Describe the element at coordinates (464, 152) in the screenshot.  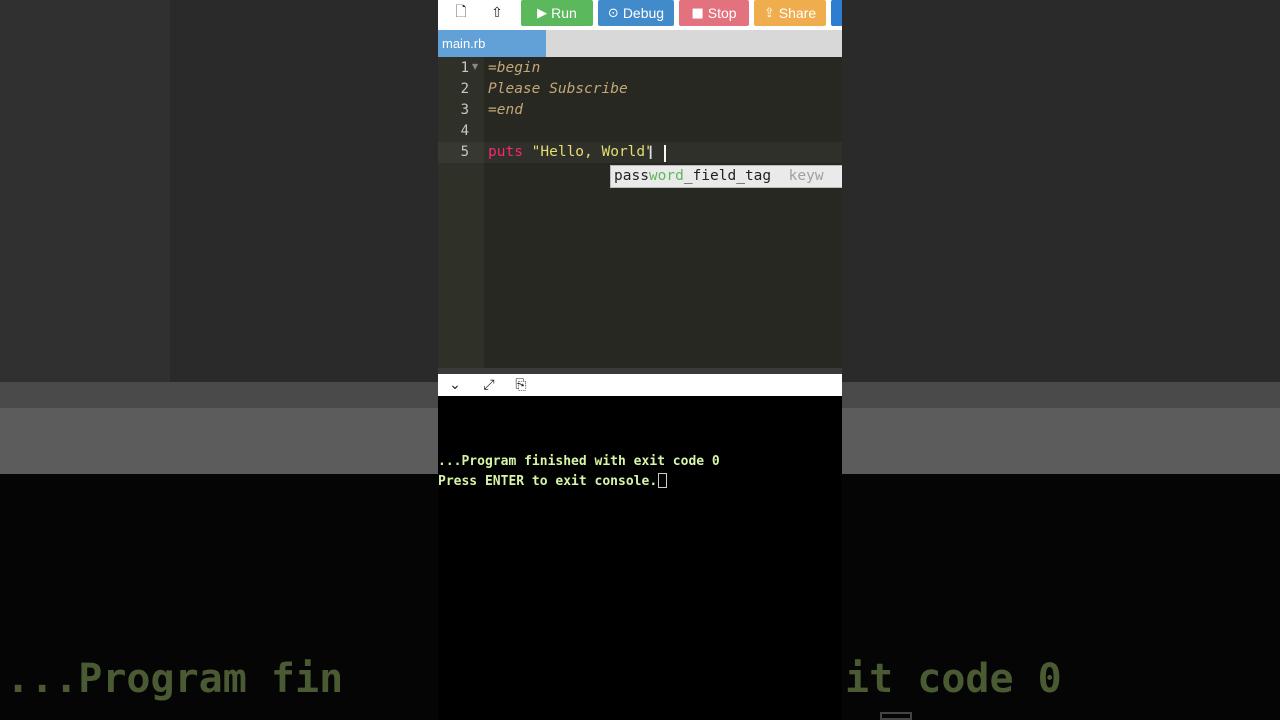
I see `line-number: 5` at that location.